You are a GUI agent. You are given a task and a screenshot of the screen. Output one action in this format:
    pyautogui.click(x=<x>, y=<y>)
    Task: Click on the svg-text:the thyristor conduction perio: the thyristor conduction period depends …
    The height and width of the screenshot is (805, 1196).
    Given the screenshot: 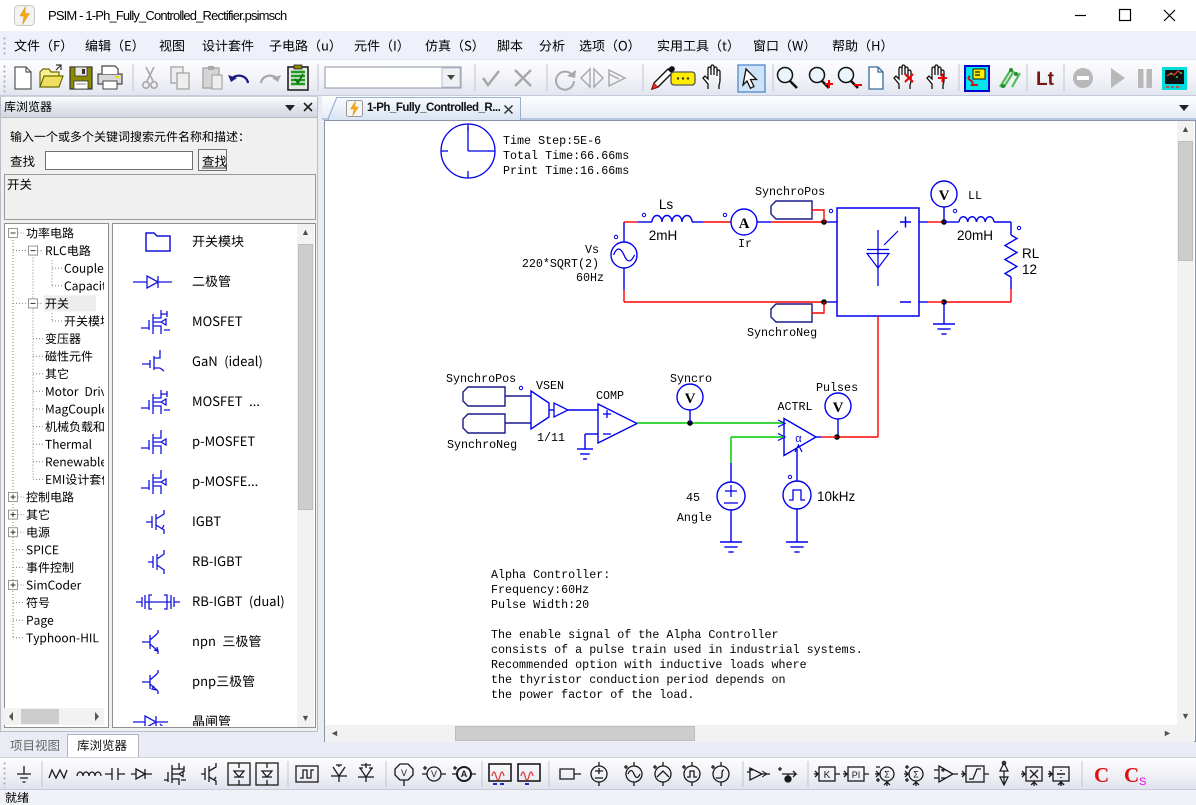 What is the action you would take?
    pyautogui.click(x=638, y=680)
    